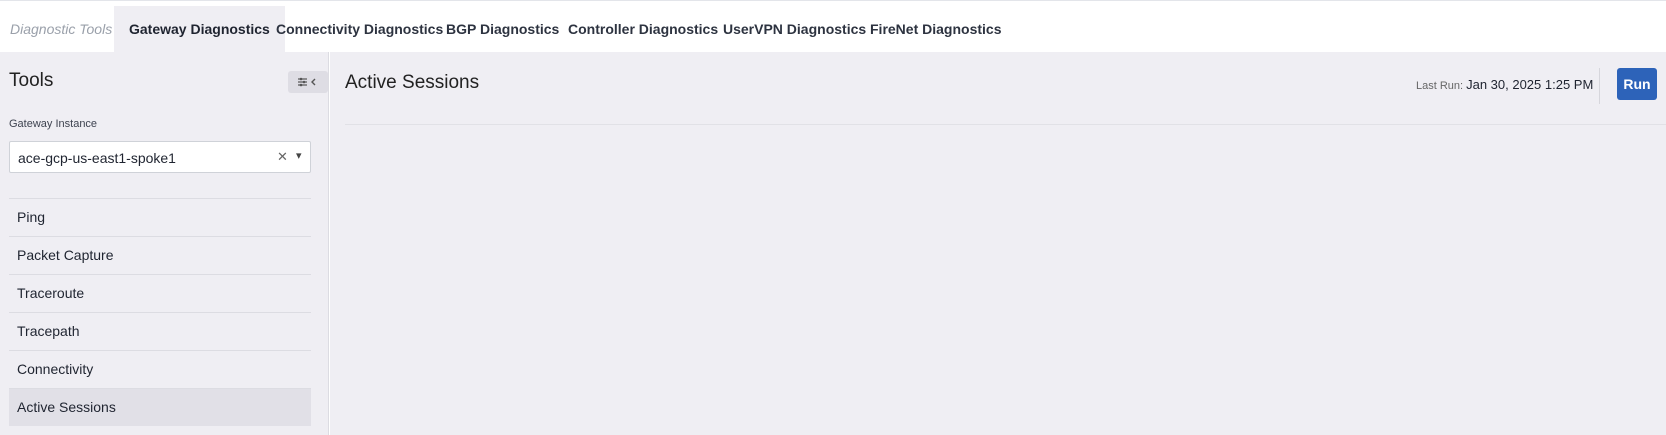  Describe the element at coordinates (31, 80) in the screenshot. I see `sidebar-title: Tools` at that location.